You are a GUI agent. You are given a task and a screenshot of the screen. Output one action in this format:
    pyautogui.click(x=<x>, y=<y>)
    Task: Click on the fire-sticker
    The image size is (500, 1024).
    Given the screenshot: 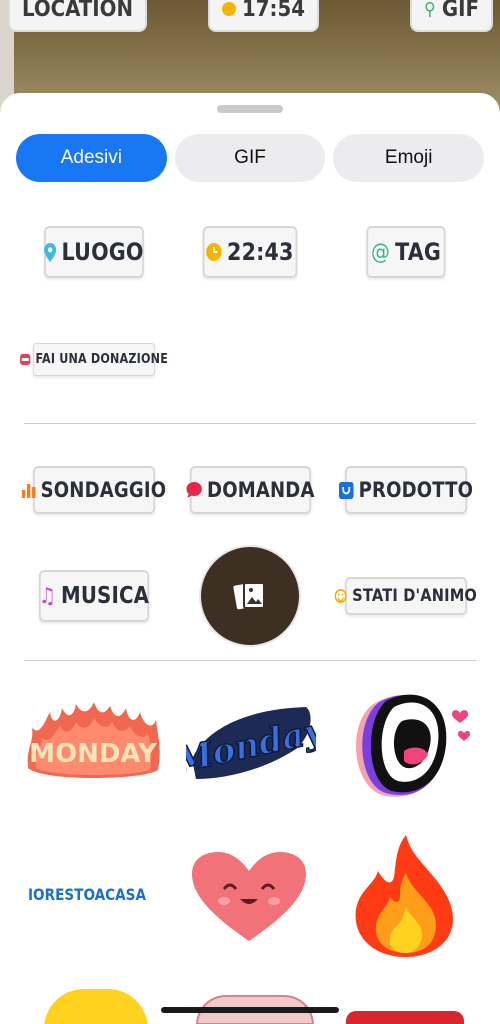 What is the action you would take?
    pyautogui.click(x=405, y=896)
    